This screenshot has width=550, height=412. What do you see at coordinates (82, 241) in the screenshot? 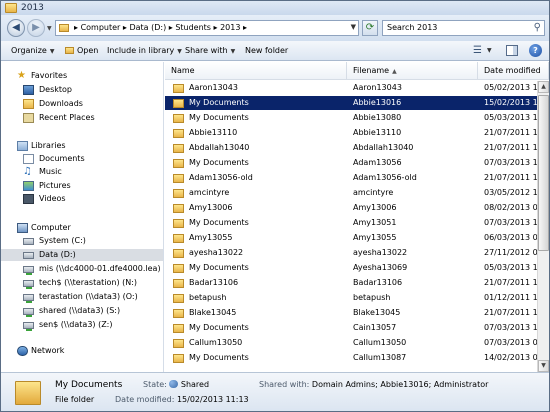
I see `nav-system-c: System (C:)` at bounding box center [82, 241].